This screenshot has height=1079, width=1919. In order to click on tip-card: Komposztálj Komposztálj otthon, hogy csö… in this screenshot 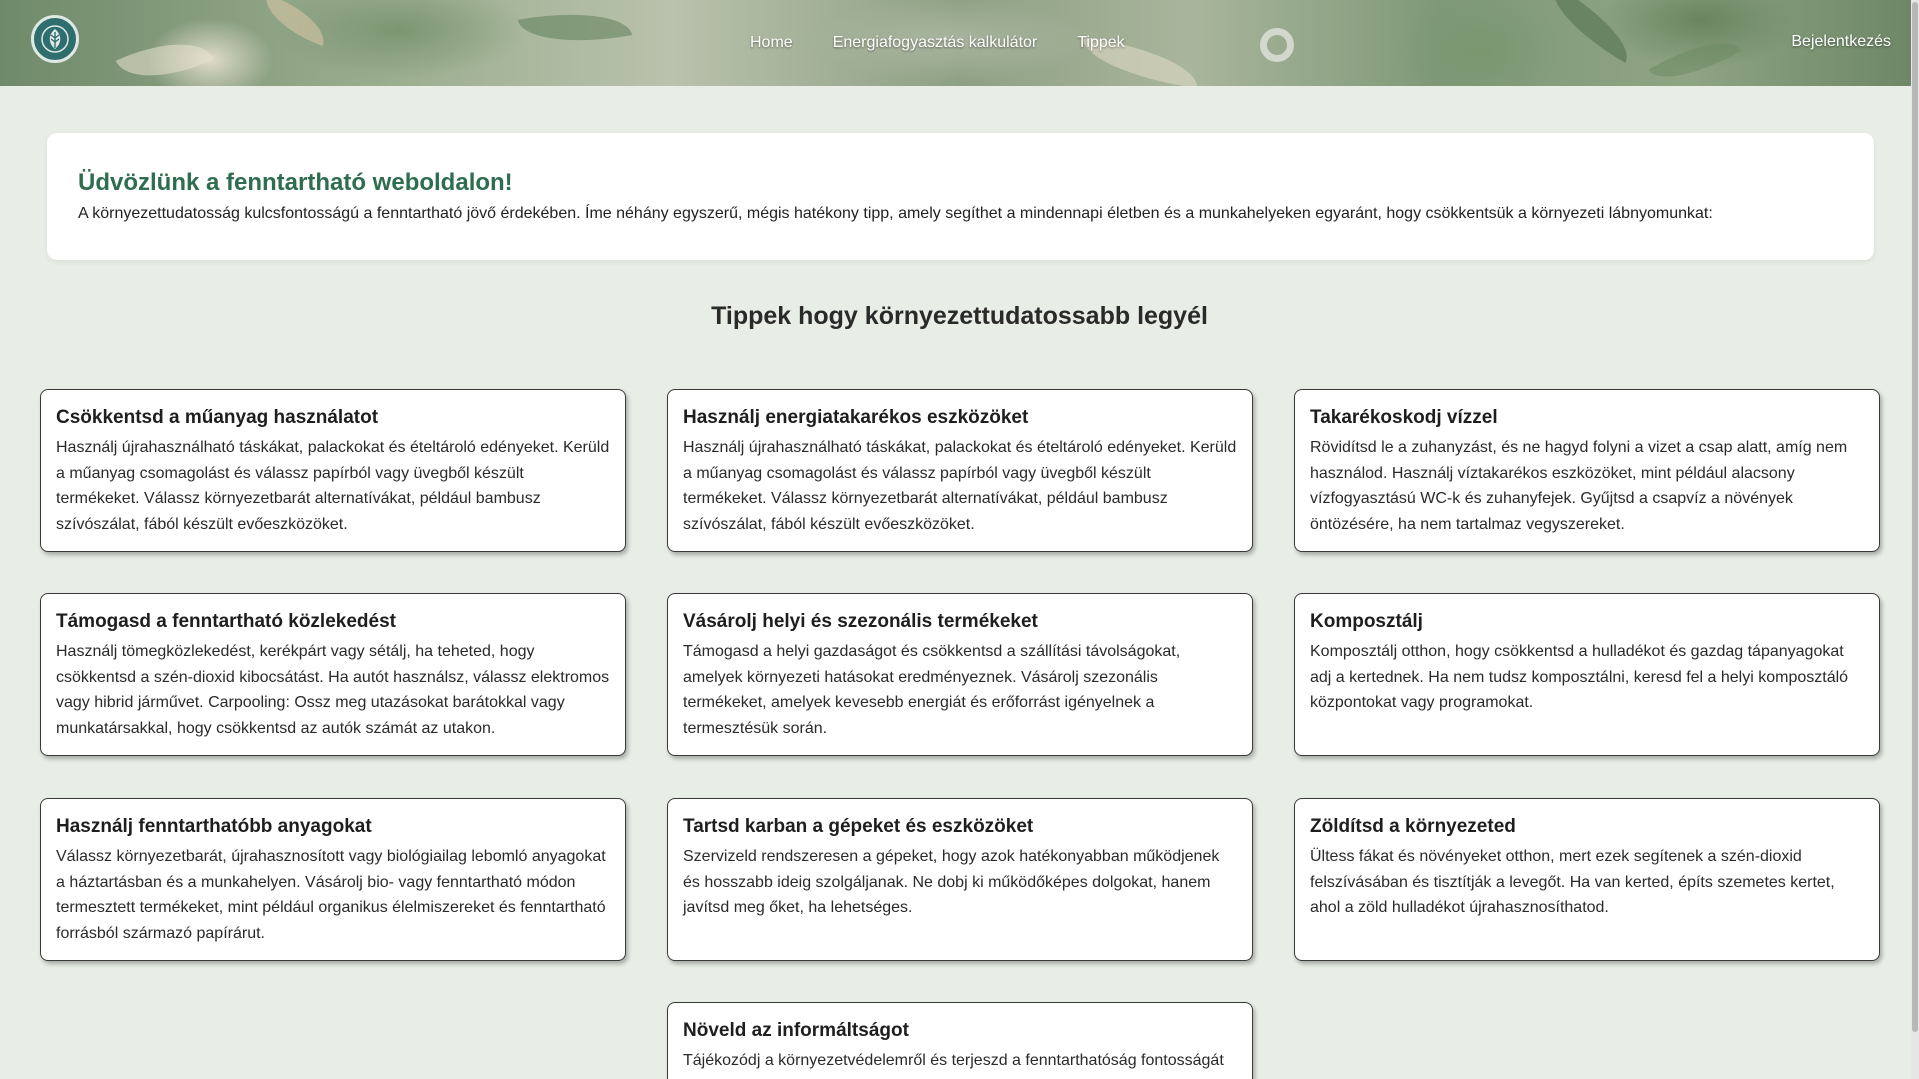, I will do `click(1587, 674)`.